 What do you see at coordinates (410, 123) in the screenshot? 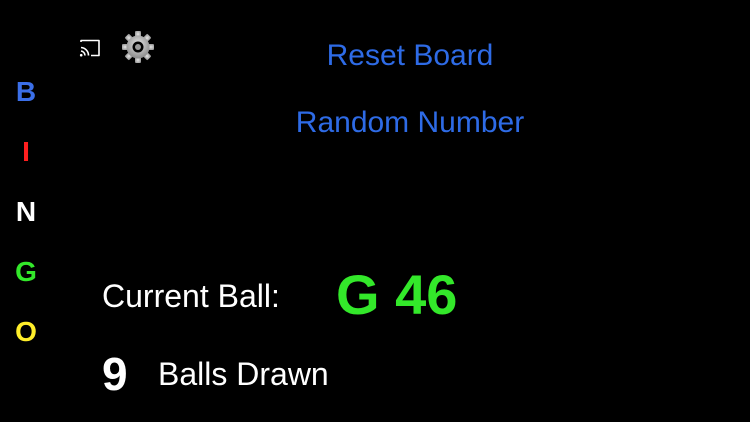
I see `random-number-button: Random Number` at bounding box center [410, 123].